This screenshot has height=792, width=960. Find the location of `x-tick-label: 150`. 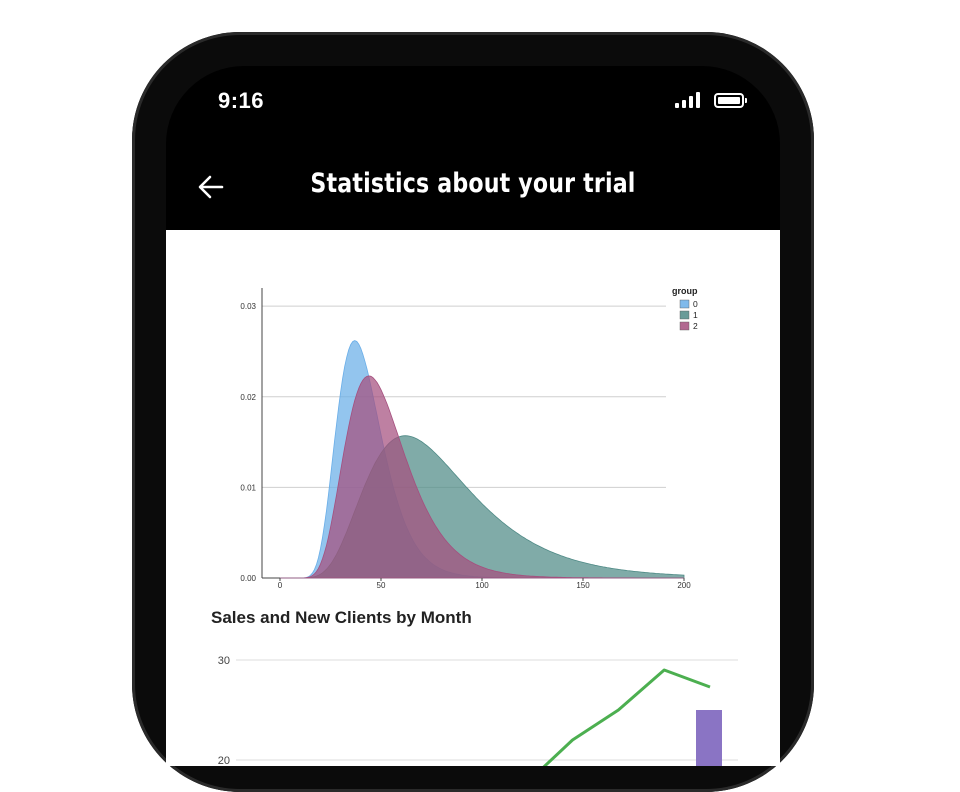

x-tick-label: 150 is located at coordinates (583, 585).